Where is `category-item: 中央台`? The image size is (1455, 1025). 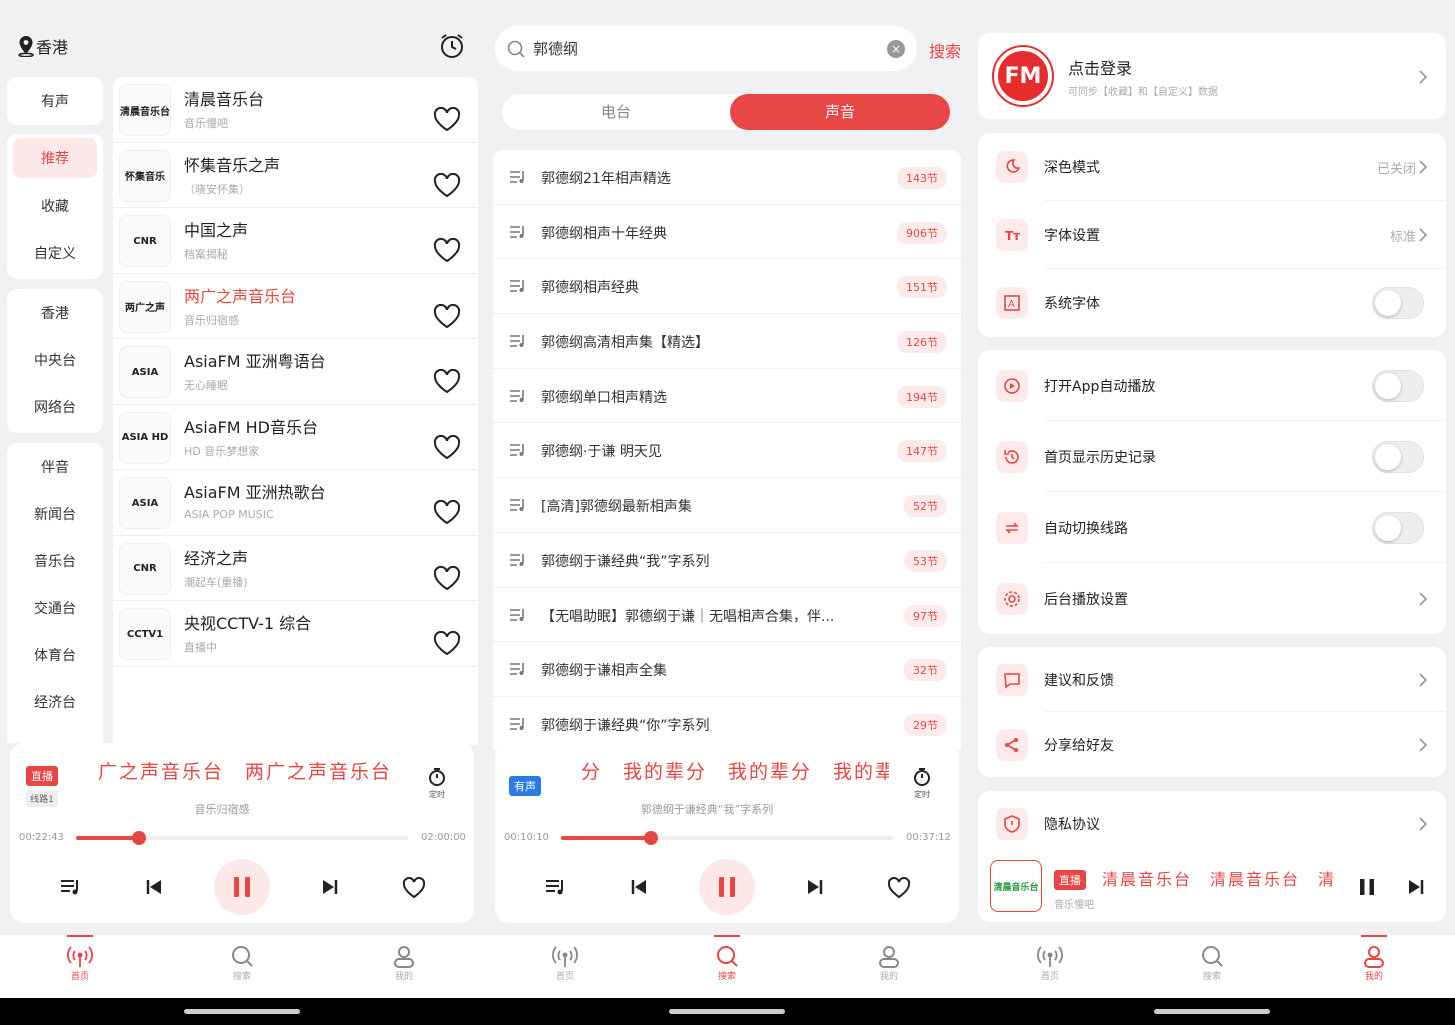
category-item: 中央台 is located at coordinates (55, 359).